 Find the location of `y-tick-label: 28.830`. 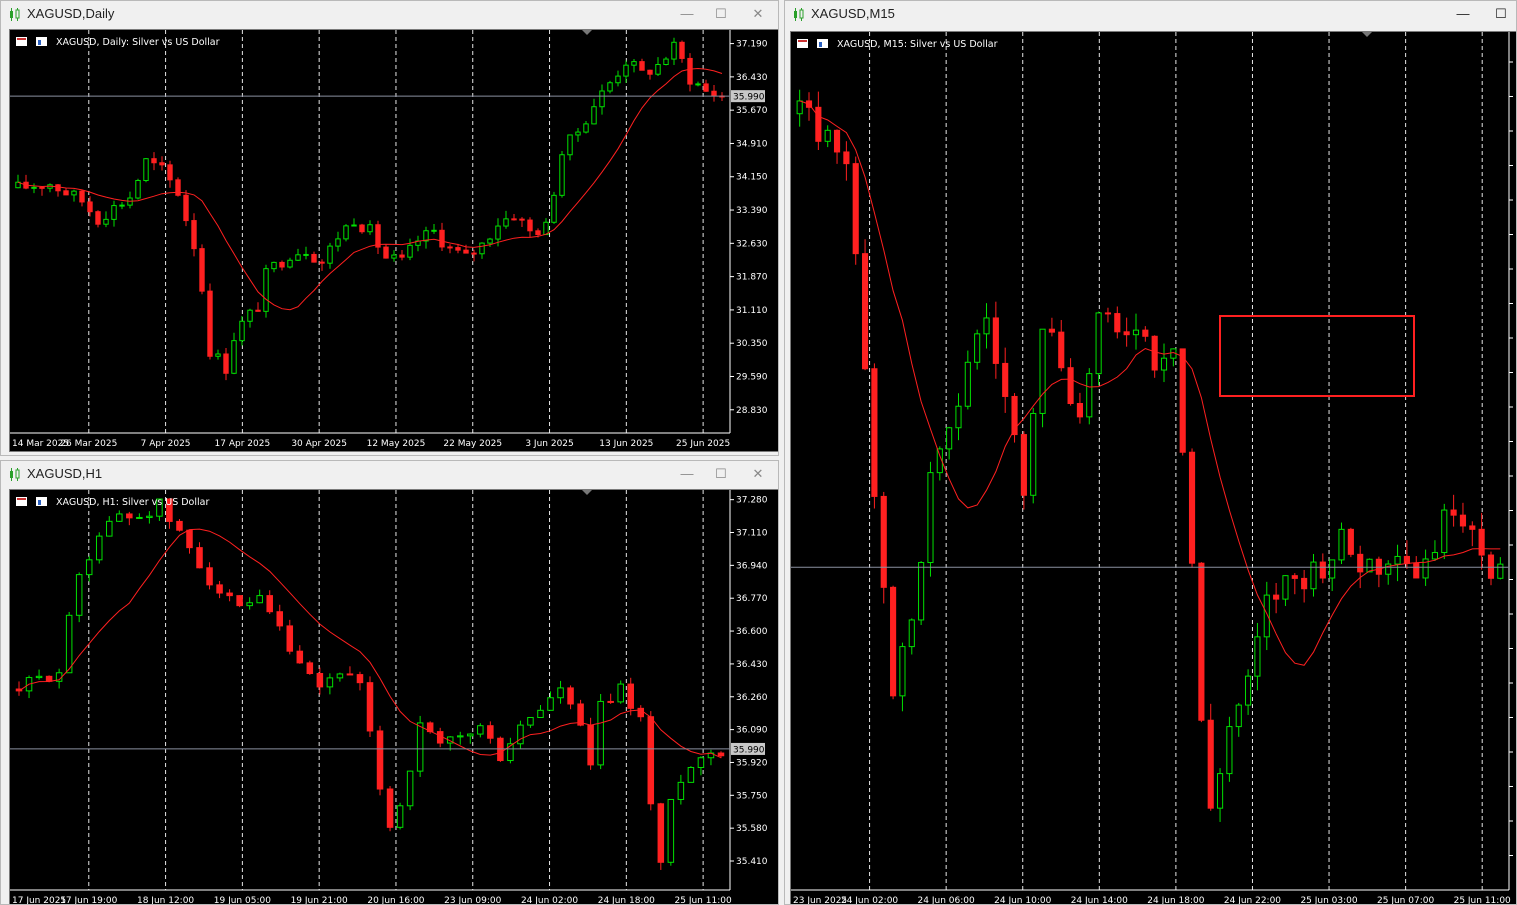

y-tick-label: 28.830 is located at coordinates (752, 411).